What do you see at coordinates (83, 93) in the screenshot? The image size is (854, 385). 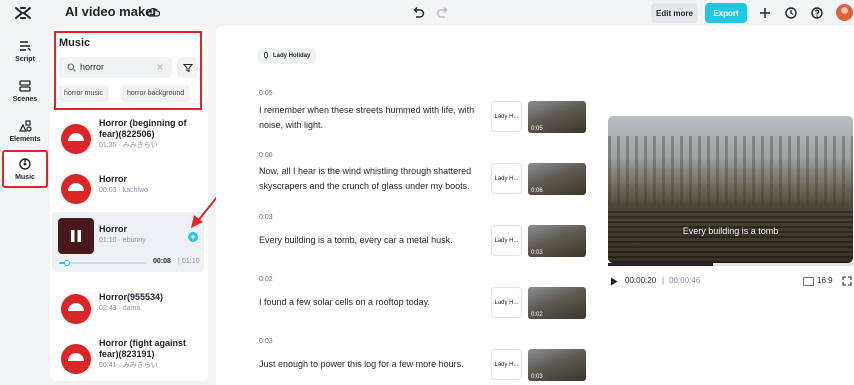 I see `chip-horror-music: horror music` at bounding box center [83, 93].